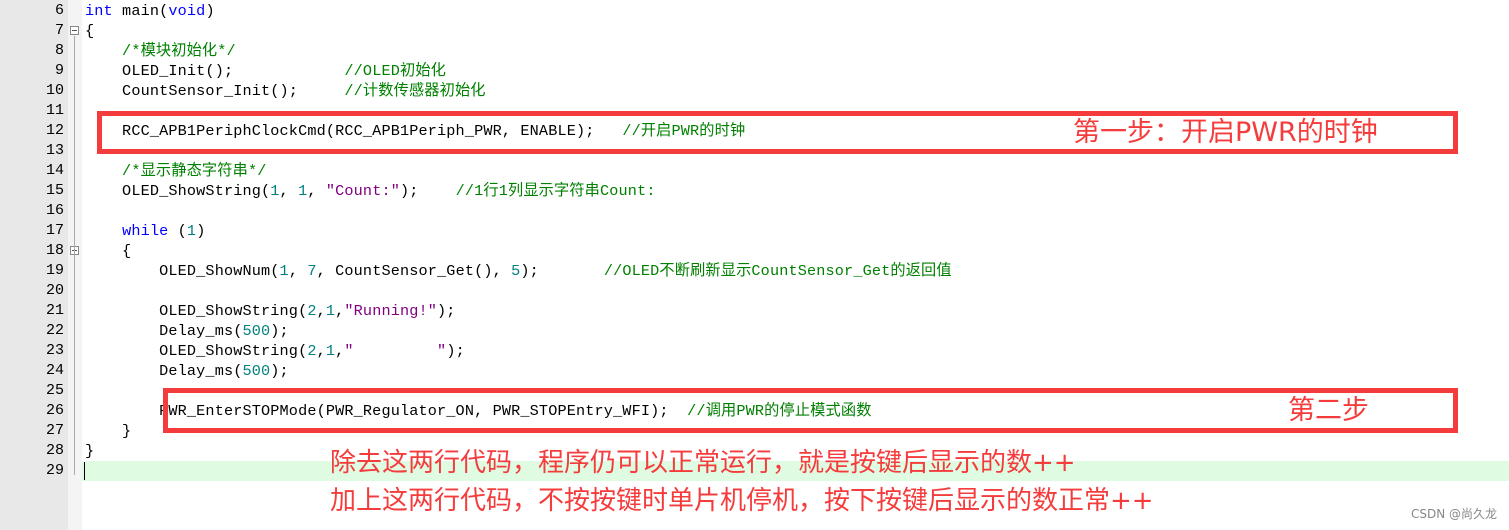 This screenshot has height=530, width=1509. What do you see at coordinates (150, 11) in the screenshot?
I see `code-text: int main(void)` at bounding box center [150, 11].